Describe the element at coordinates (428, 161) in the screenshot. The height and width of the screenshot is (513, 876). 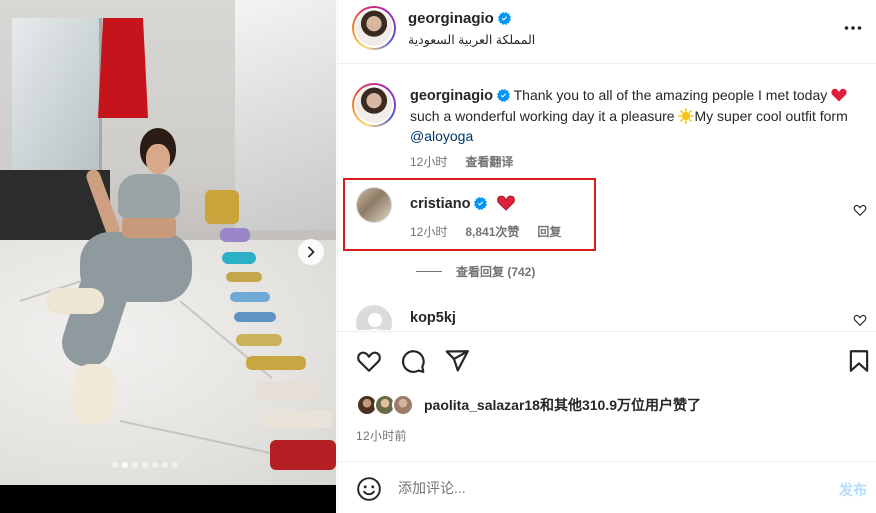
I see `caption-time: 12小时` at that location.